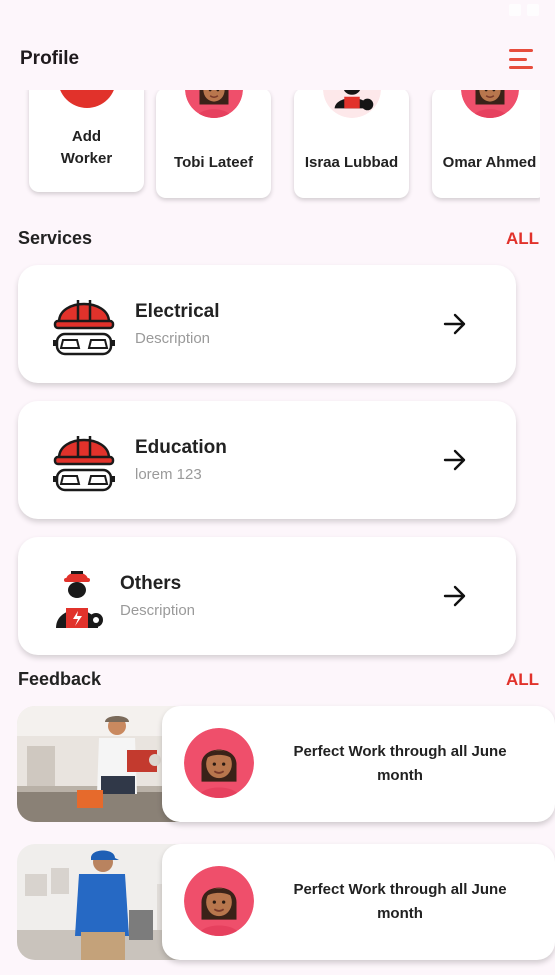  What do you see at coordinates (60, 679) in the screenshot?
I see `feedback-title: Feedback` at bounding box center [60, 679].